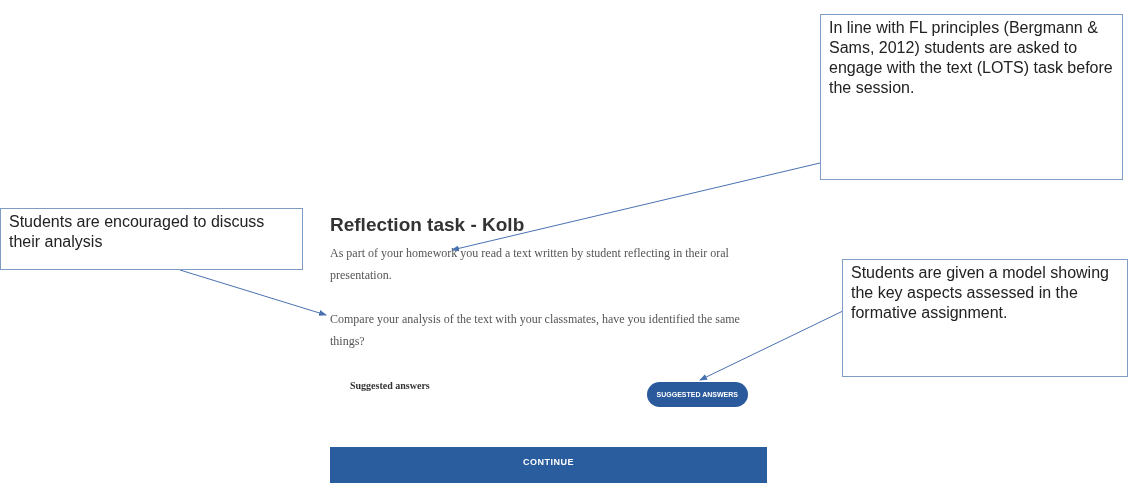  Describe the element at coordinates (390, 385) in the screenshot. I see `answers-label: Suggested answers` at that location.